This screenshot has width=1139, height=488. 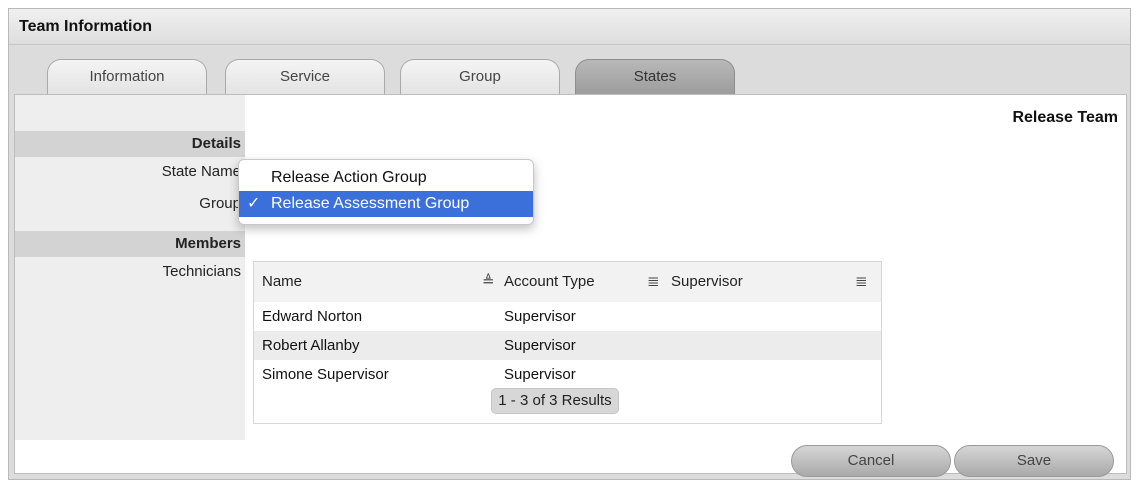 I want to click on state-name-label: State Name, so click(x=201, y=171).